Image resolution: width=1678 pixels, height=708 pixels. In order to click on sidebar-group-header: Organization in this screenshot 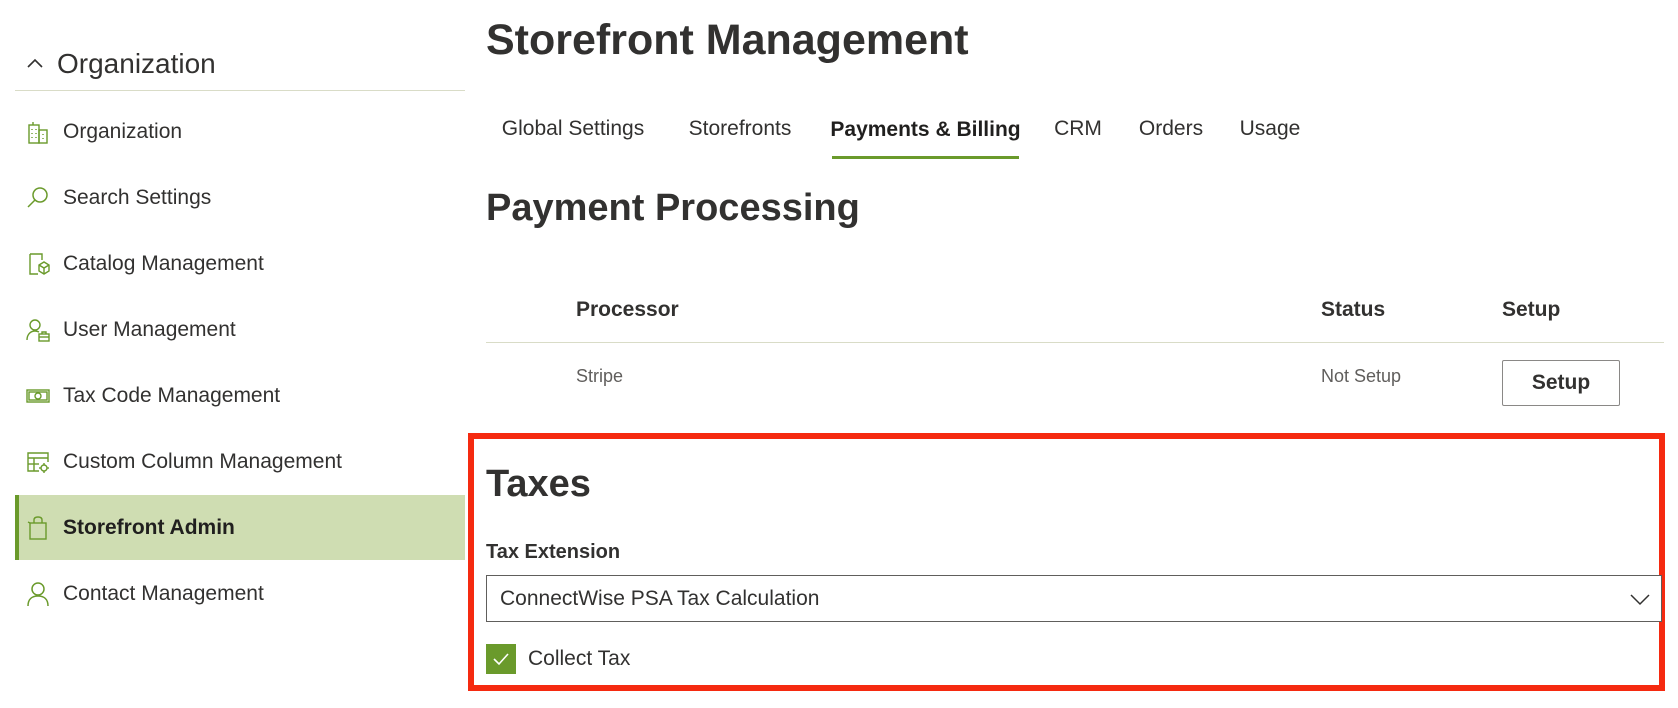, I will do `click(240, 64)`.